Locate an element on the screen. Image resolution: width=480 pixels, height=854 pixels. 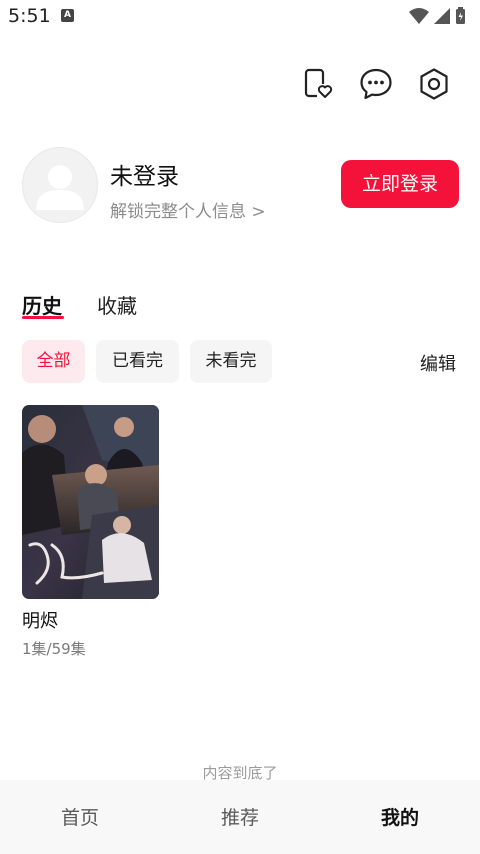
system-status-icons is located at coordinates (437, 15).